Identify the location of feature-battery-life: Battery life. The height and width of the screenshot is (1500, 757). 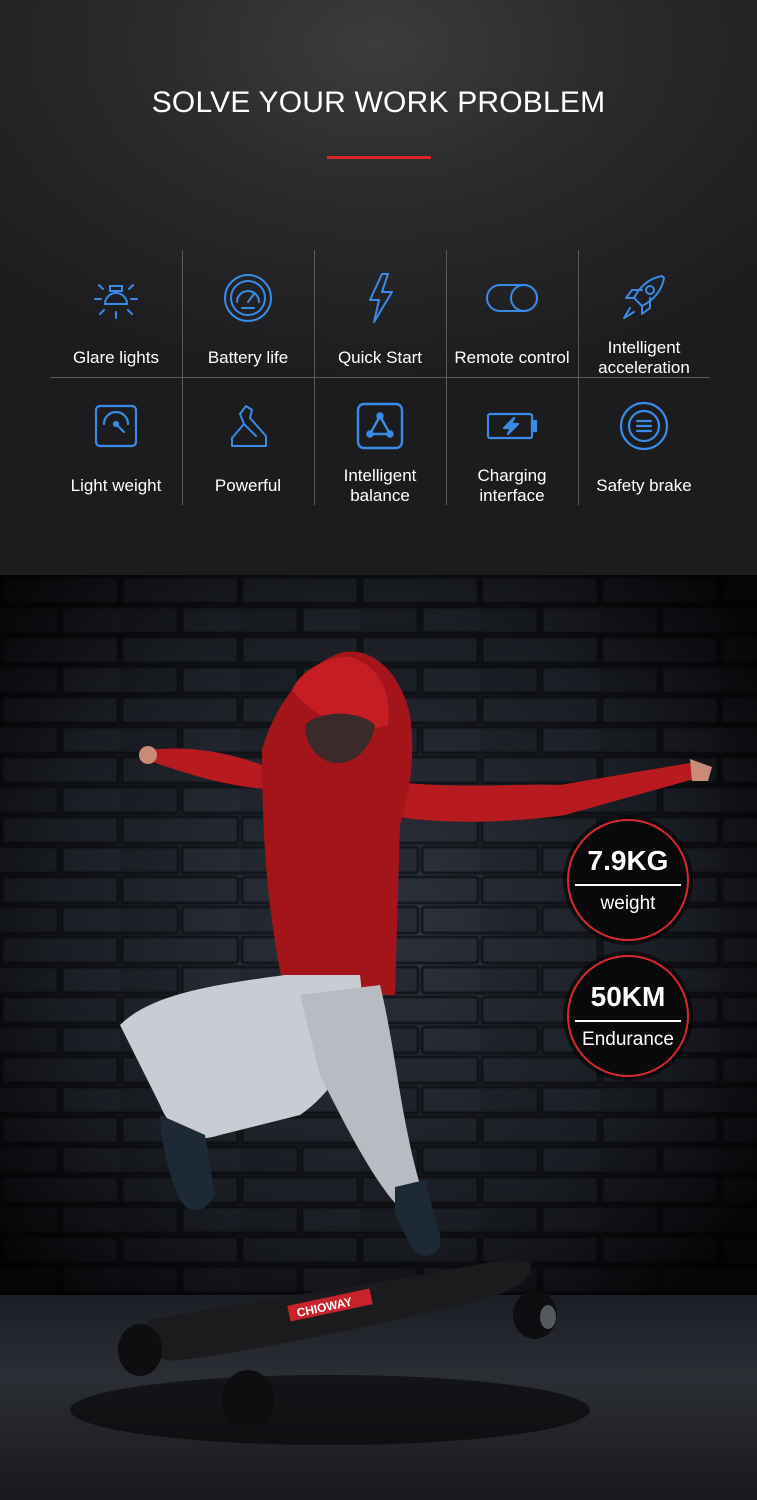
(248, 313).